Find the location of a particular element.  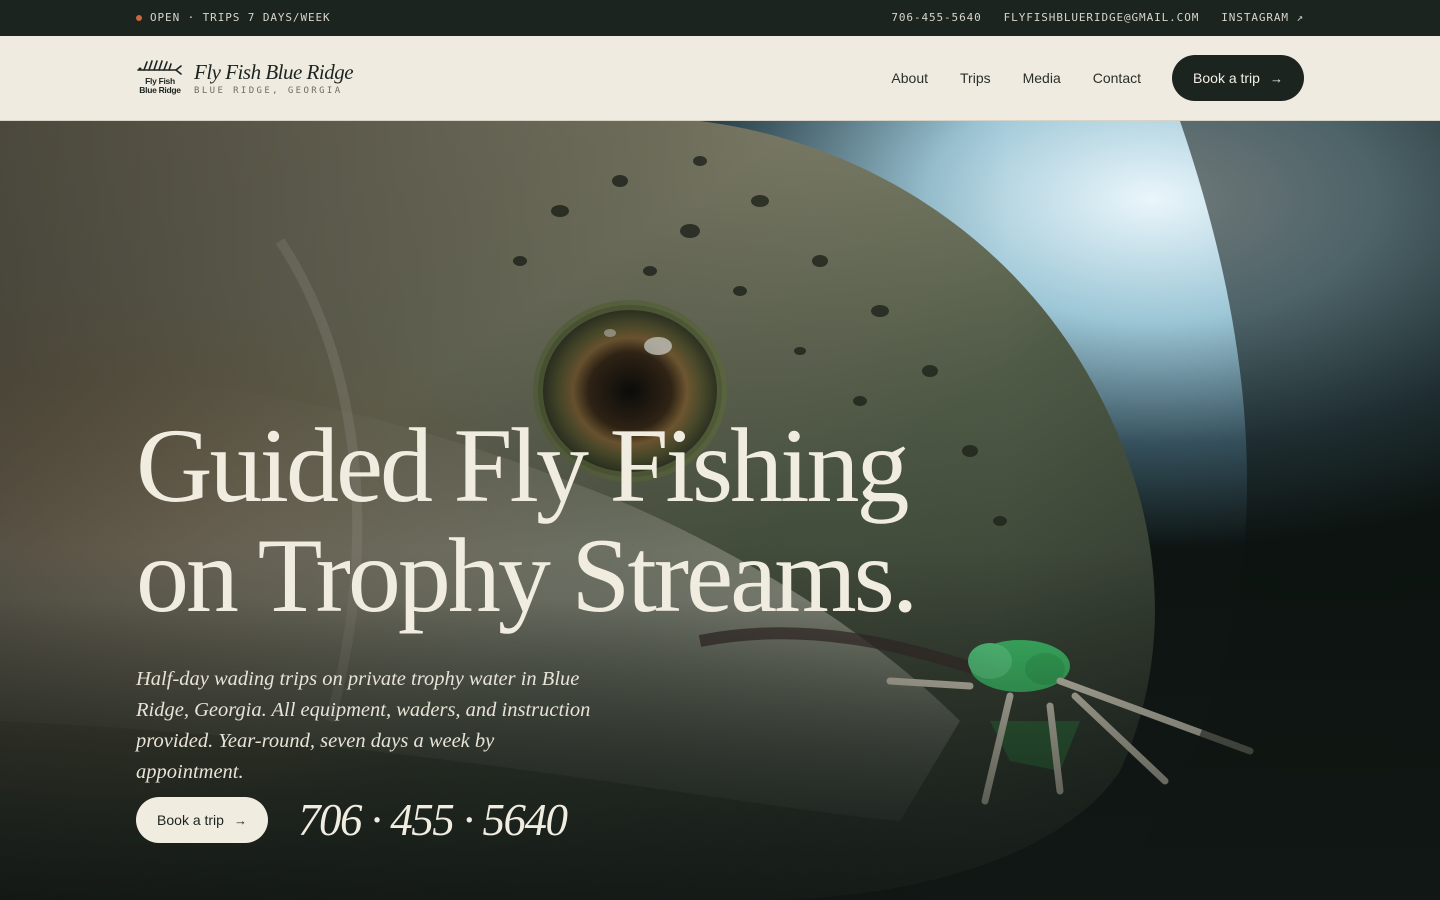

hero-book-trip-label: Book a trip is located at coordinates (190, 820).